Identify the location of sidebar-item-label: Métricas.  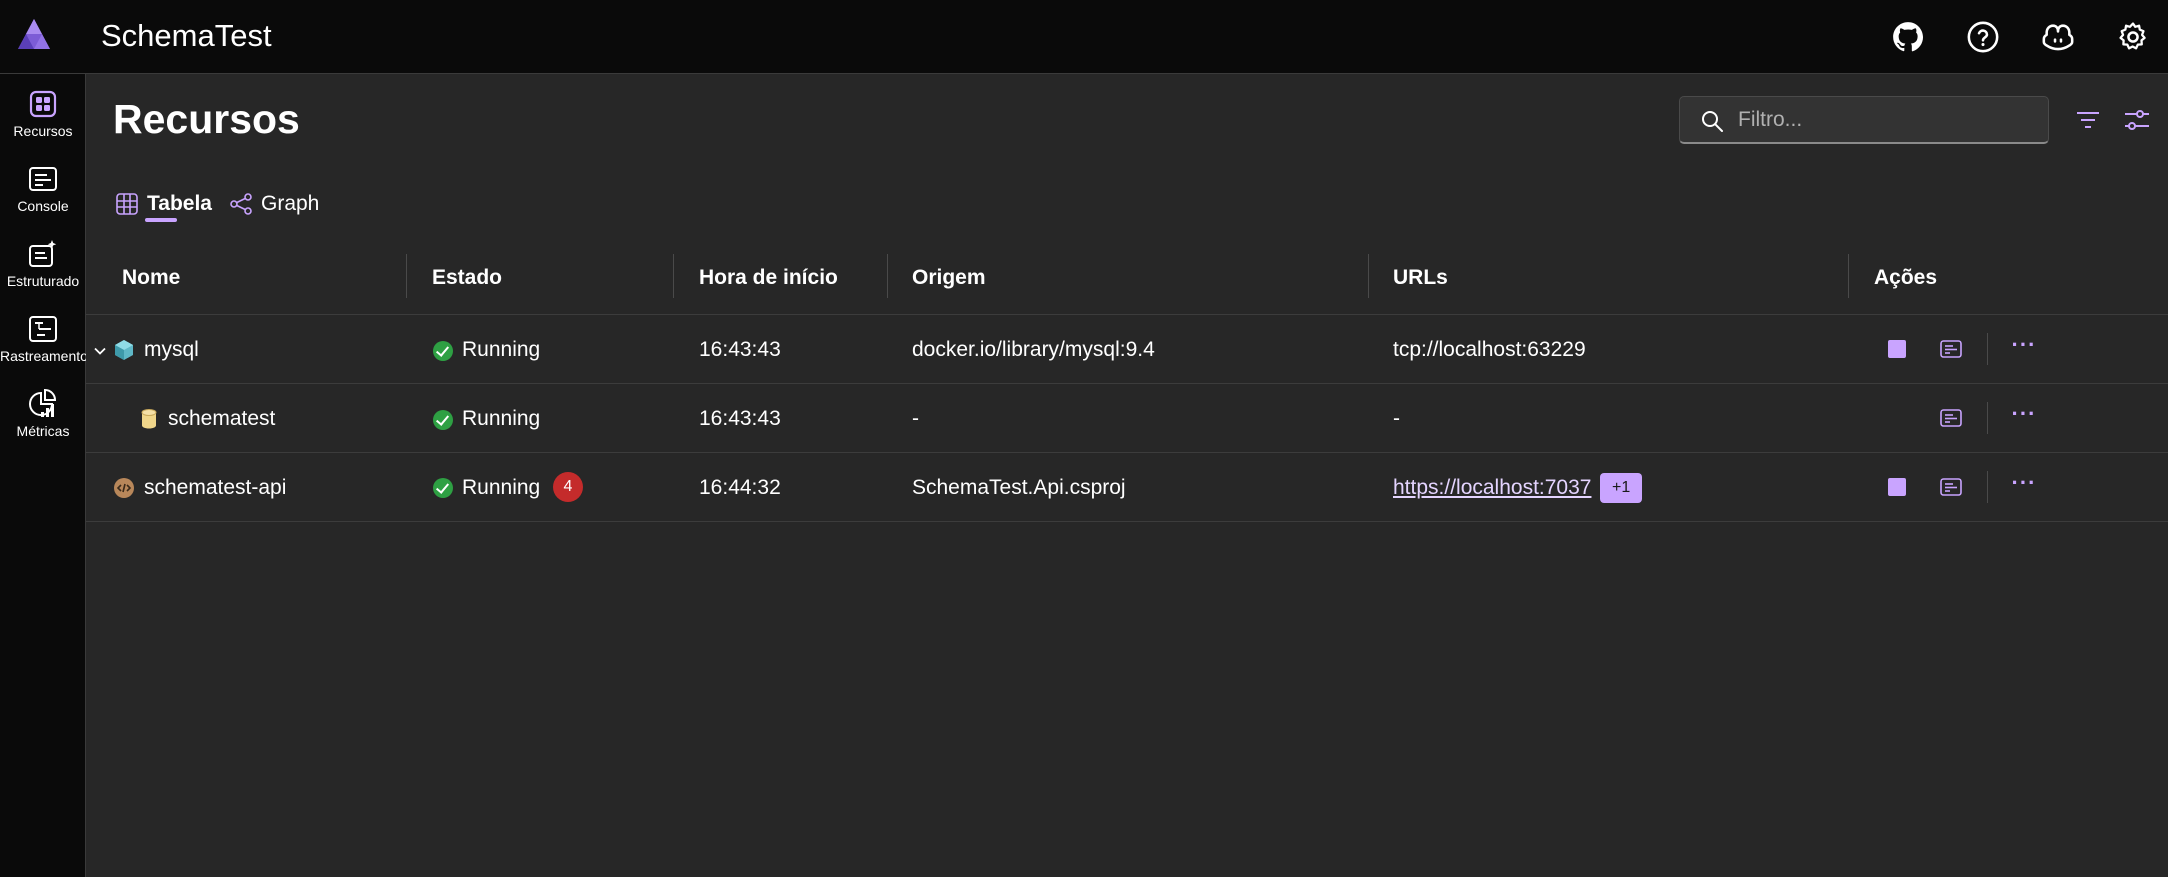
(43, 431).